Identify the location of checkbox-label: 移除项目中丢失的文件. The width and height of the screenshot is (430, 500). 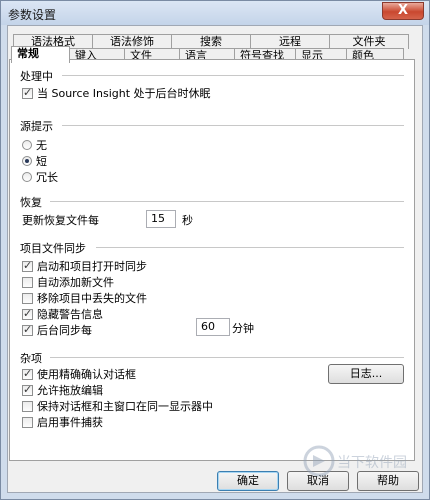
(92, 298).